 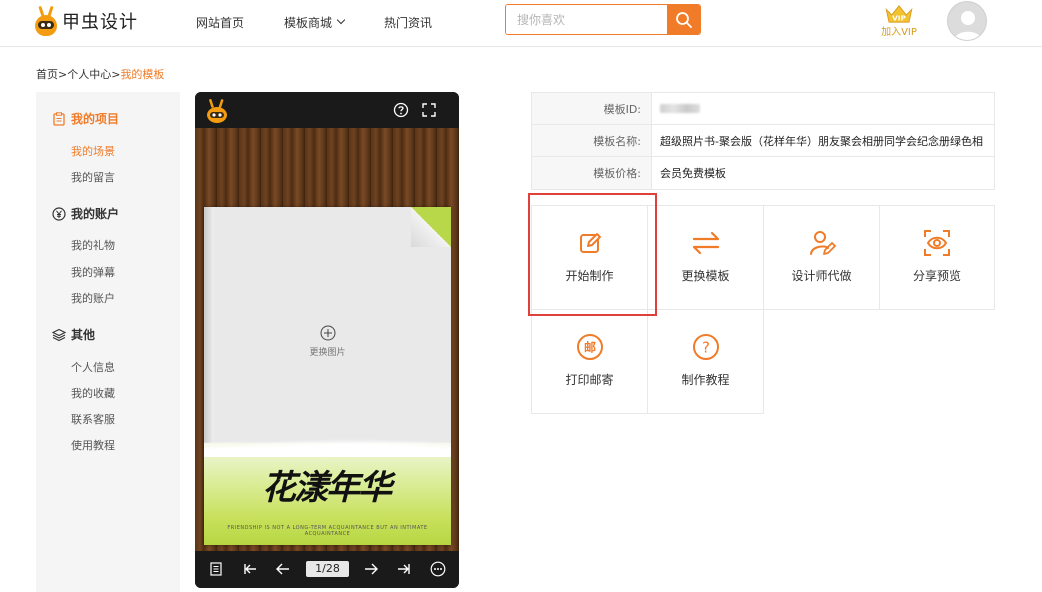 I want to click on join-vip: VIP 加入VIP, so click(x=899, y=21).